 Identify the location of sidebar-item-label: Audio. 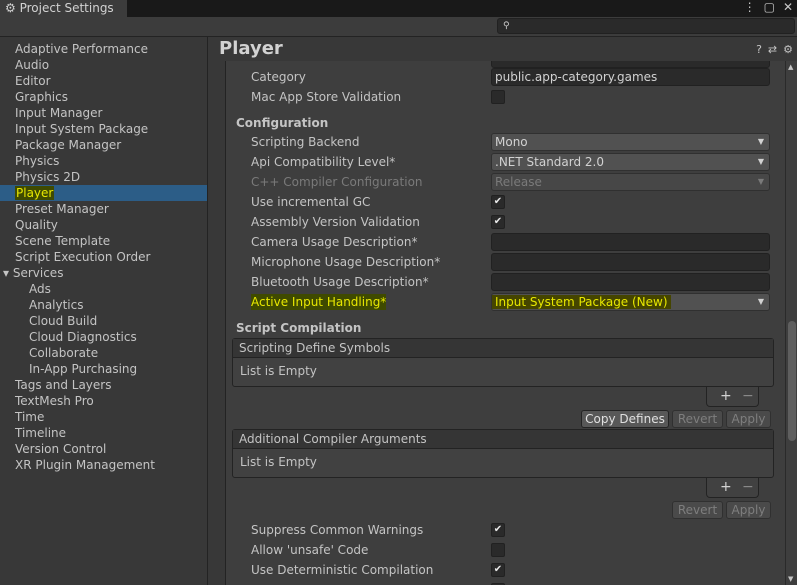
(32, 65).